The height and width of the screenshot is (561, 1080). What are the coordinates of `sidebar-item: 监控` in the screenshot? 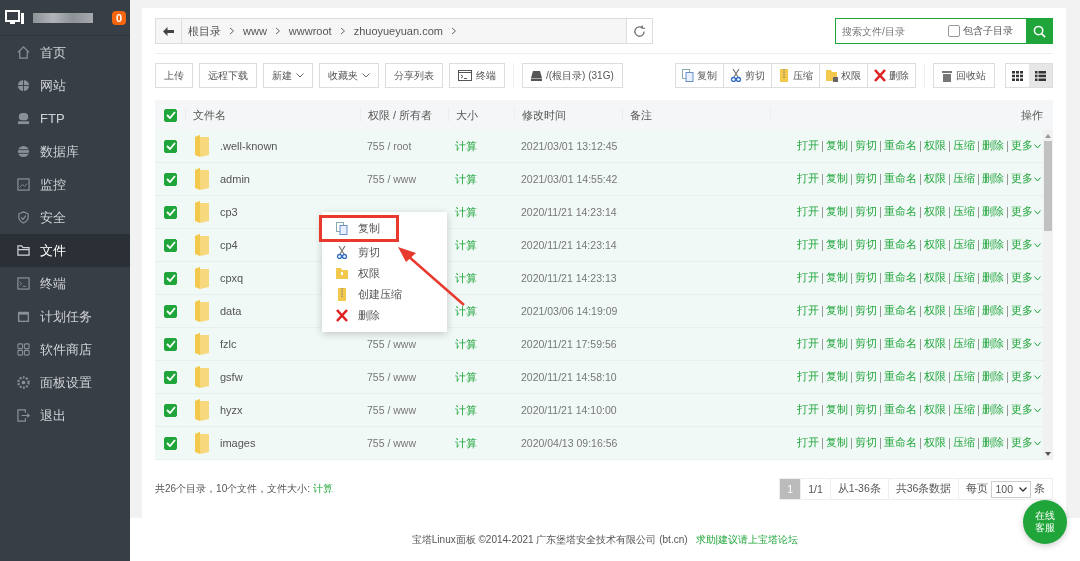 It's located at (65, 184).